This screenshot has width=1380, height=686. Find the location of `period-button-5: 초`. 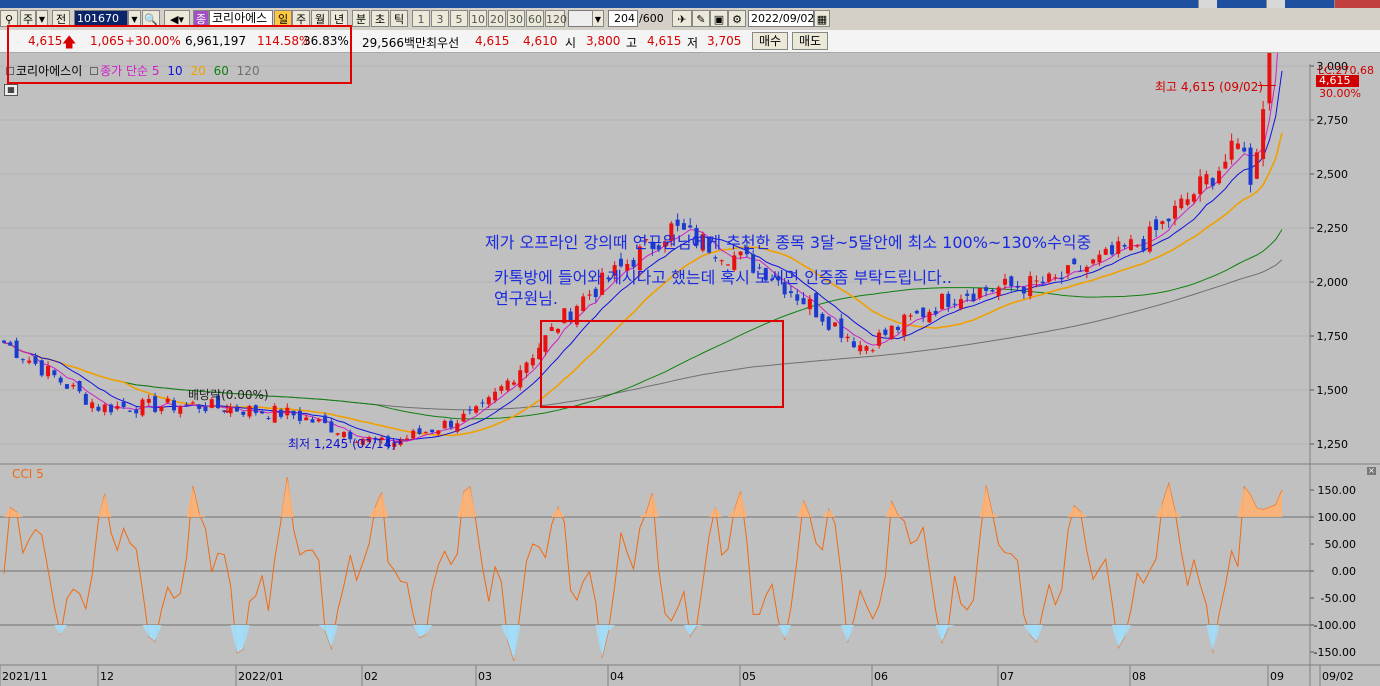

period-button-5: 초 is located at coordinates (380, 18).